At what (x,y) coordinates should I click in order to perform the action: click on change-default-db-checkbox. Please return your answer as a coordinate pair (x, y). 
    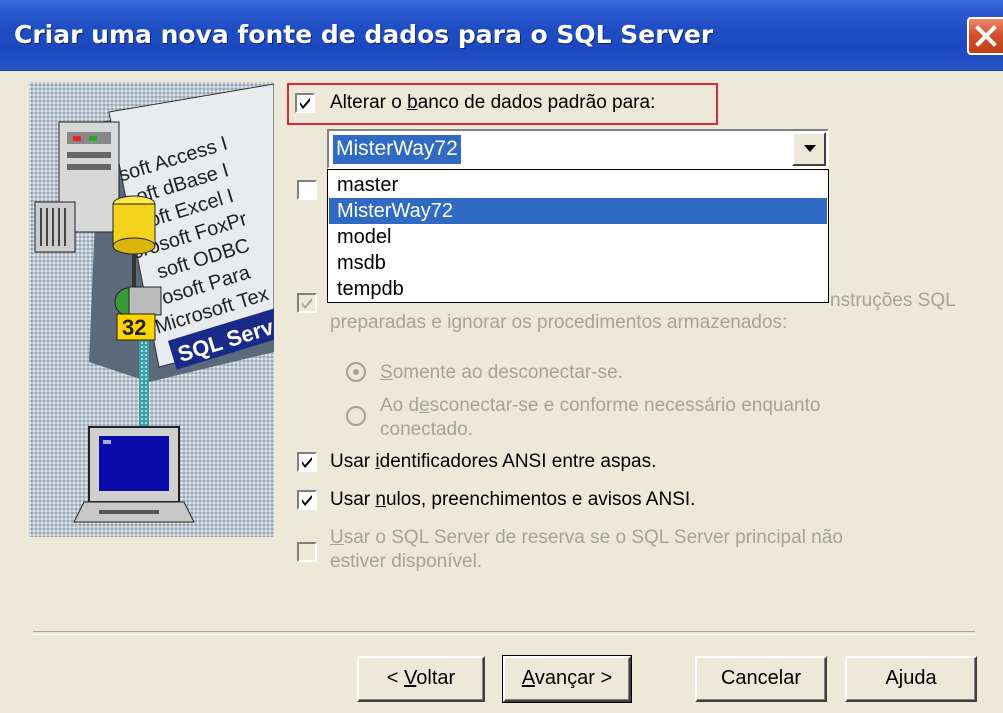
    Looking at the image, I should click on (305, 103).